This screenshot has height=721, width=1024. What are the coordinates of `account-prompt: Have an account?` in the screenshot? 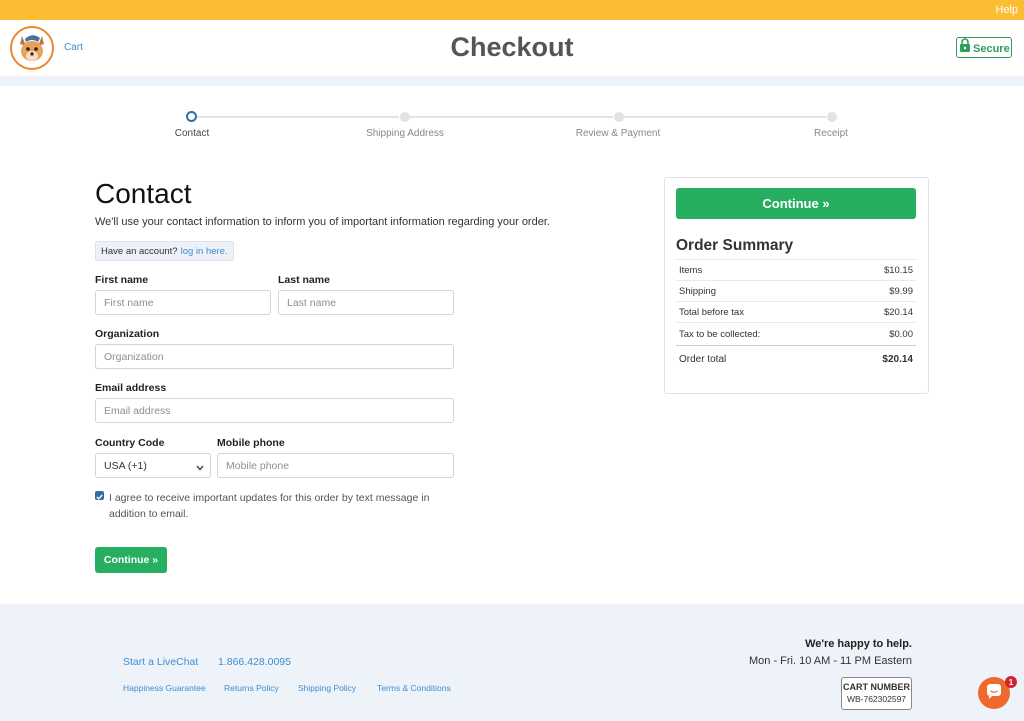 It's located at (139, 251).